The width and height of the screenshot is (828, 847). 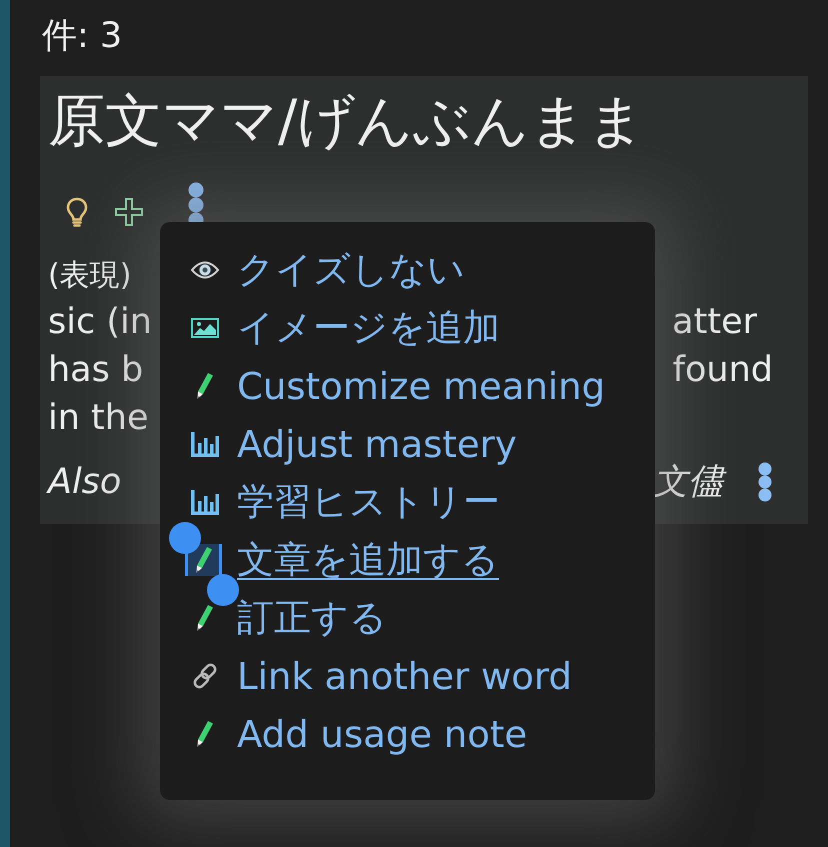 I want to click on menu-item: イメージを追加, so click(x=345, y=328).